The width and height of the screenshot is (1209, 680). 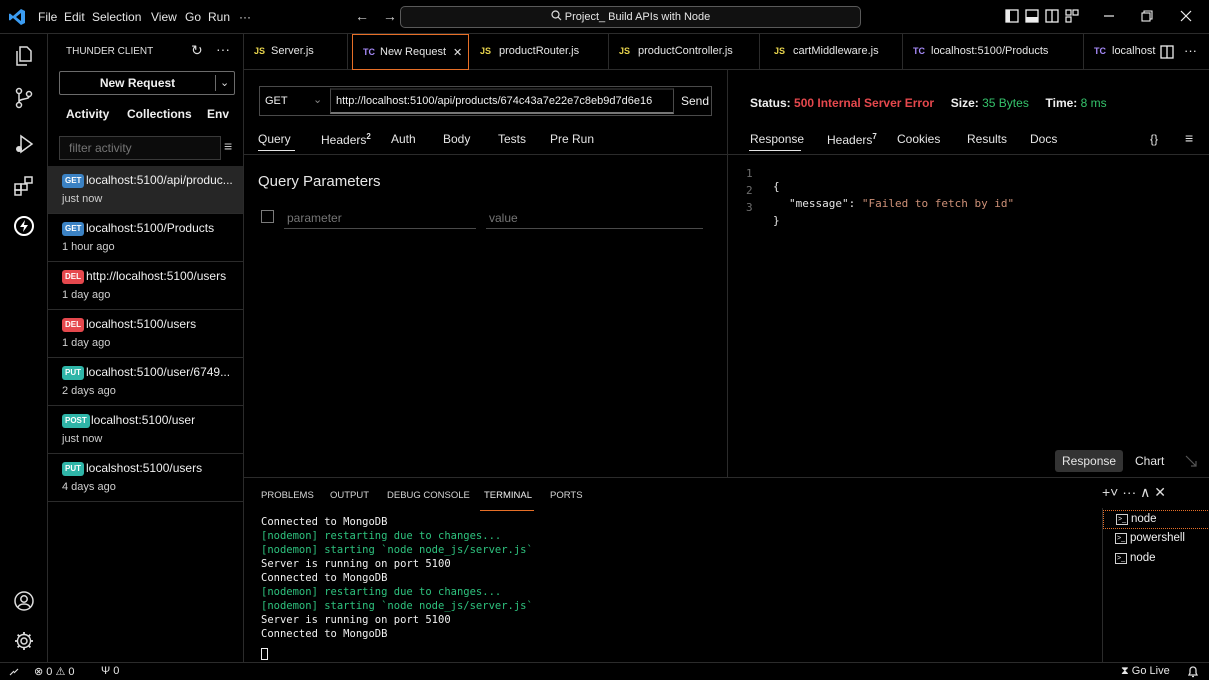 I want to click on tab-results: Results, so click(x=987, y=139).